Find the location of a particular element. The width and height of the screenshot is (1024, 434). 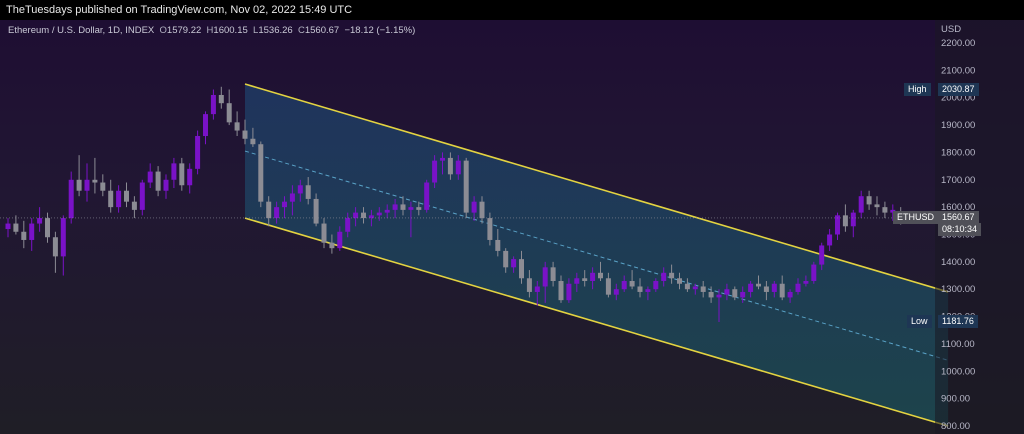

price-axis-tick: 1300.00 is located at coordinates (958, 289).